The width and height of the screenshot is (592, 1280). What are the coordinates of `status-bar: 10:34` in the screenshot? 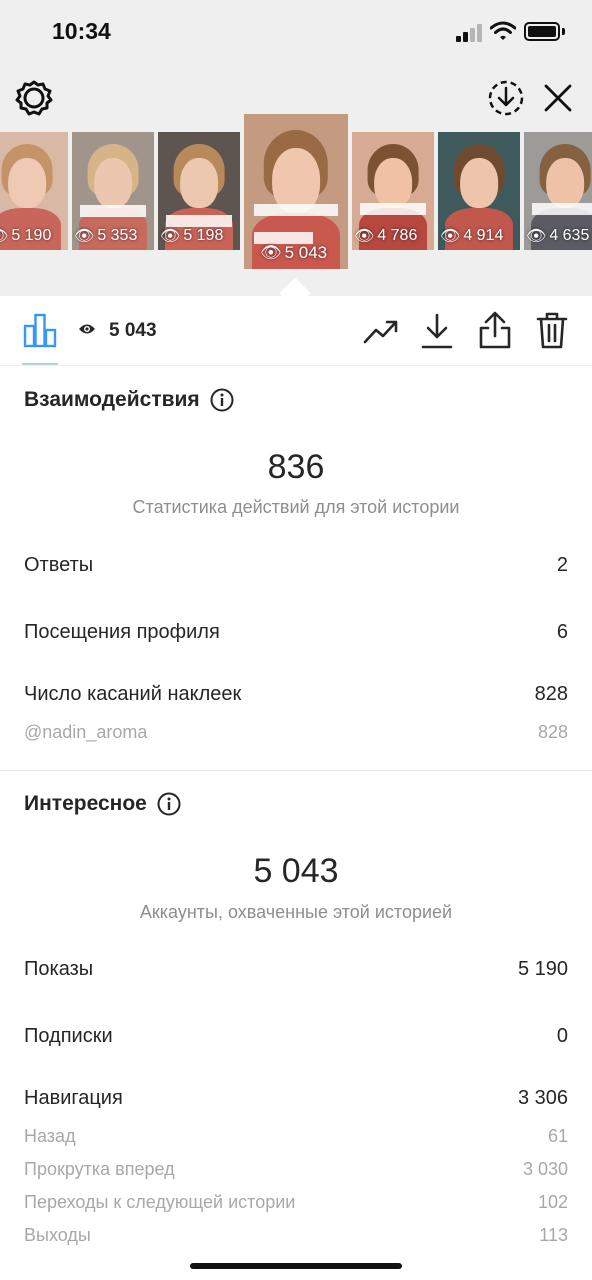 It's located at (296, 32).